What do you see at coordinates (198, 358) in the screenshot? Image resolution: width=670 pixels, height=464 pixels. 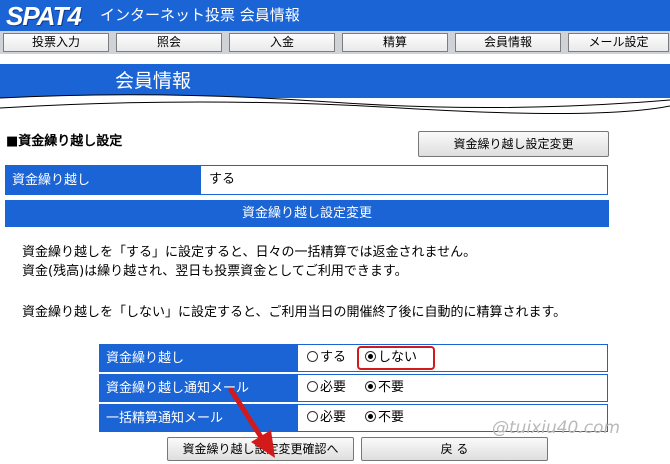 I see `carryover-label: 資金繰り越し` at bounding box center [198, 358].